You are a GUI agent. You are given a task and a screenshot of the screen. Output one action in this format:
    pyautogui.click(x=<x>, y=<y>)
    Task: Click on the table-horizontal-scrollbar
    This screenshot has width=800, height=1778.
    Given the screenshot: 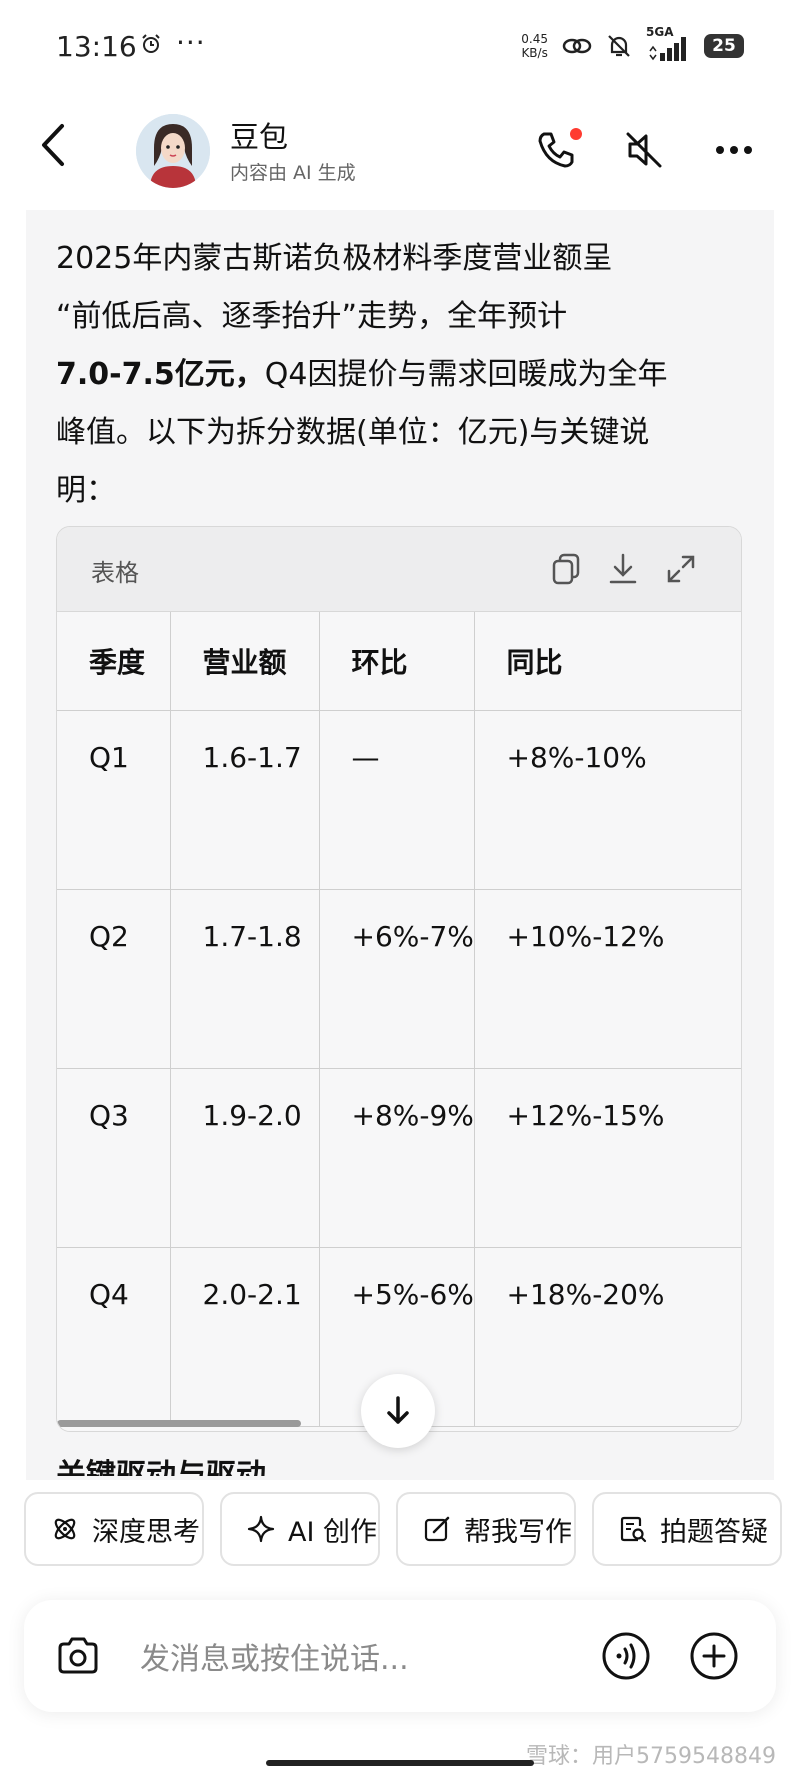 What is the action you would take?
    pyautogui.click(x=179, y=1423)
    